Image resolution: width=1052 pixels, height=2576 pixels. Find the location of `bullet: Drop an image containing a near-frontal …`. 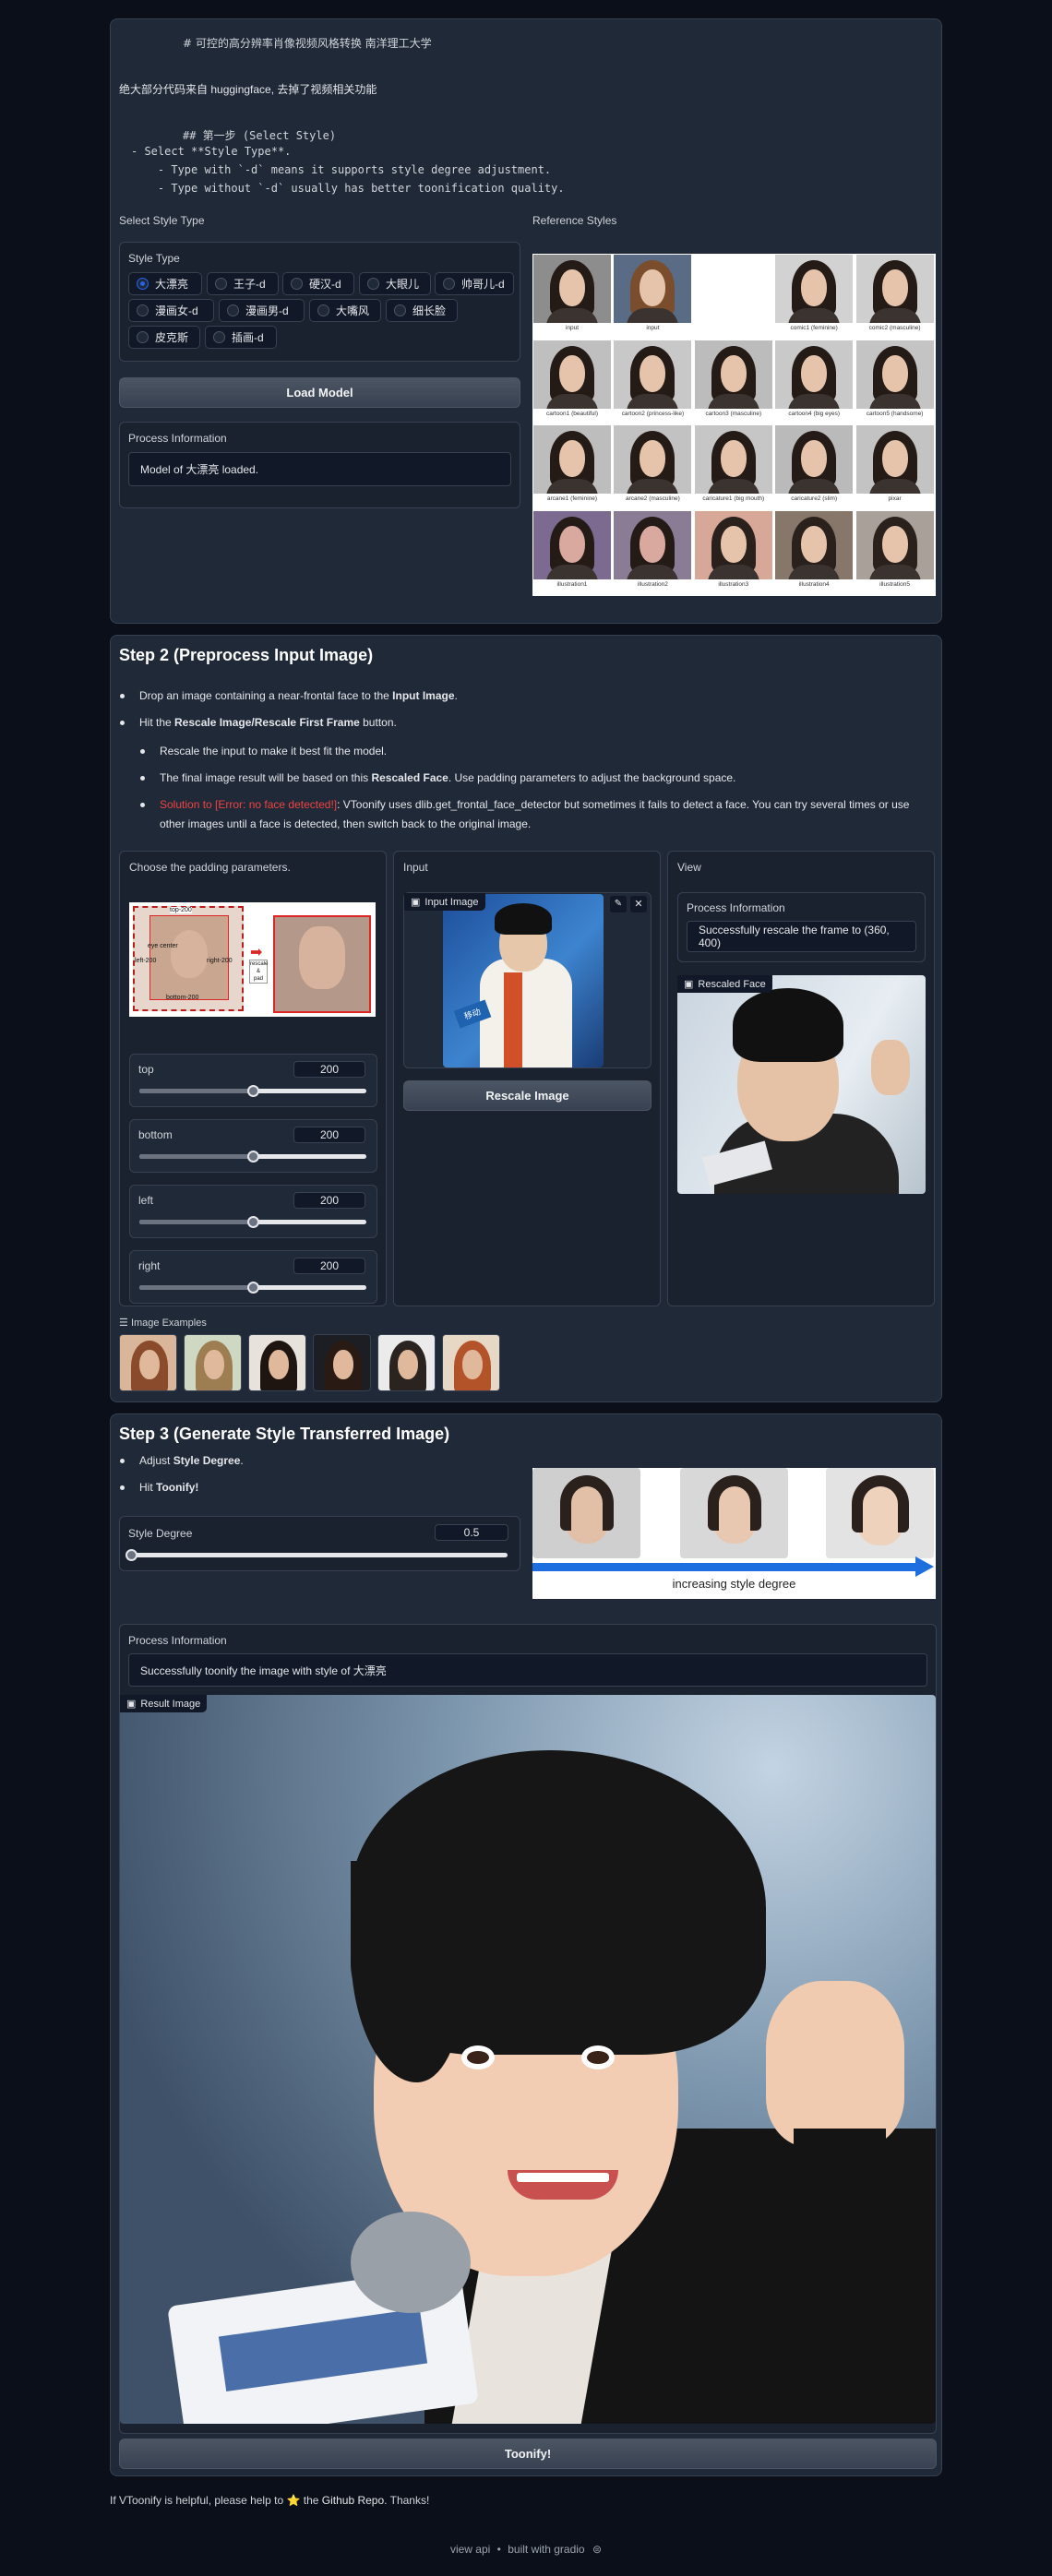

bullet: Drop an image containing a near-frontal … is located at coordinates (289, 696).